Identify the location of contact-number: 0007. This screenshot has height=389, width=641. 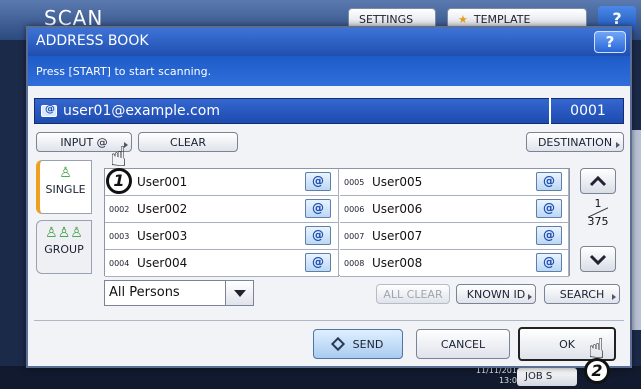
(354, 236).